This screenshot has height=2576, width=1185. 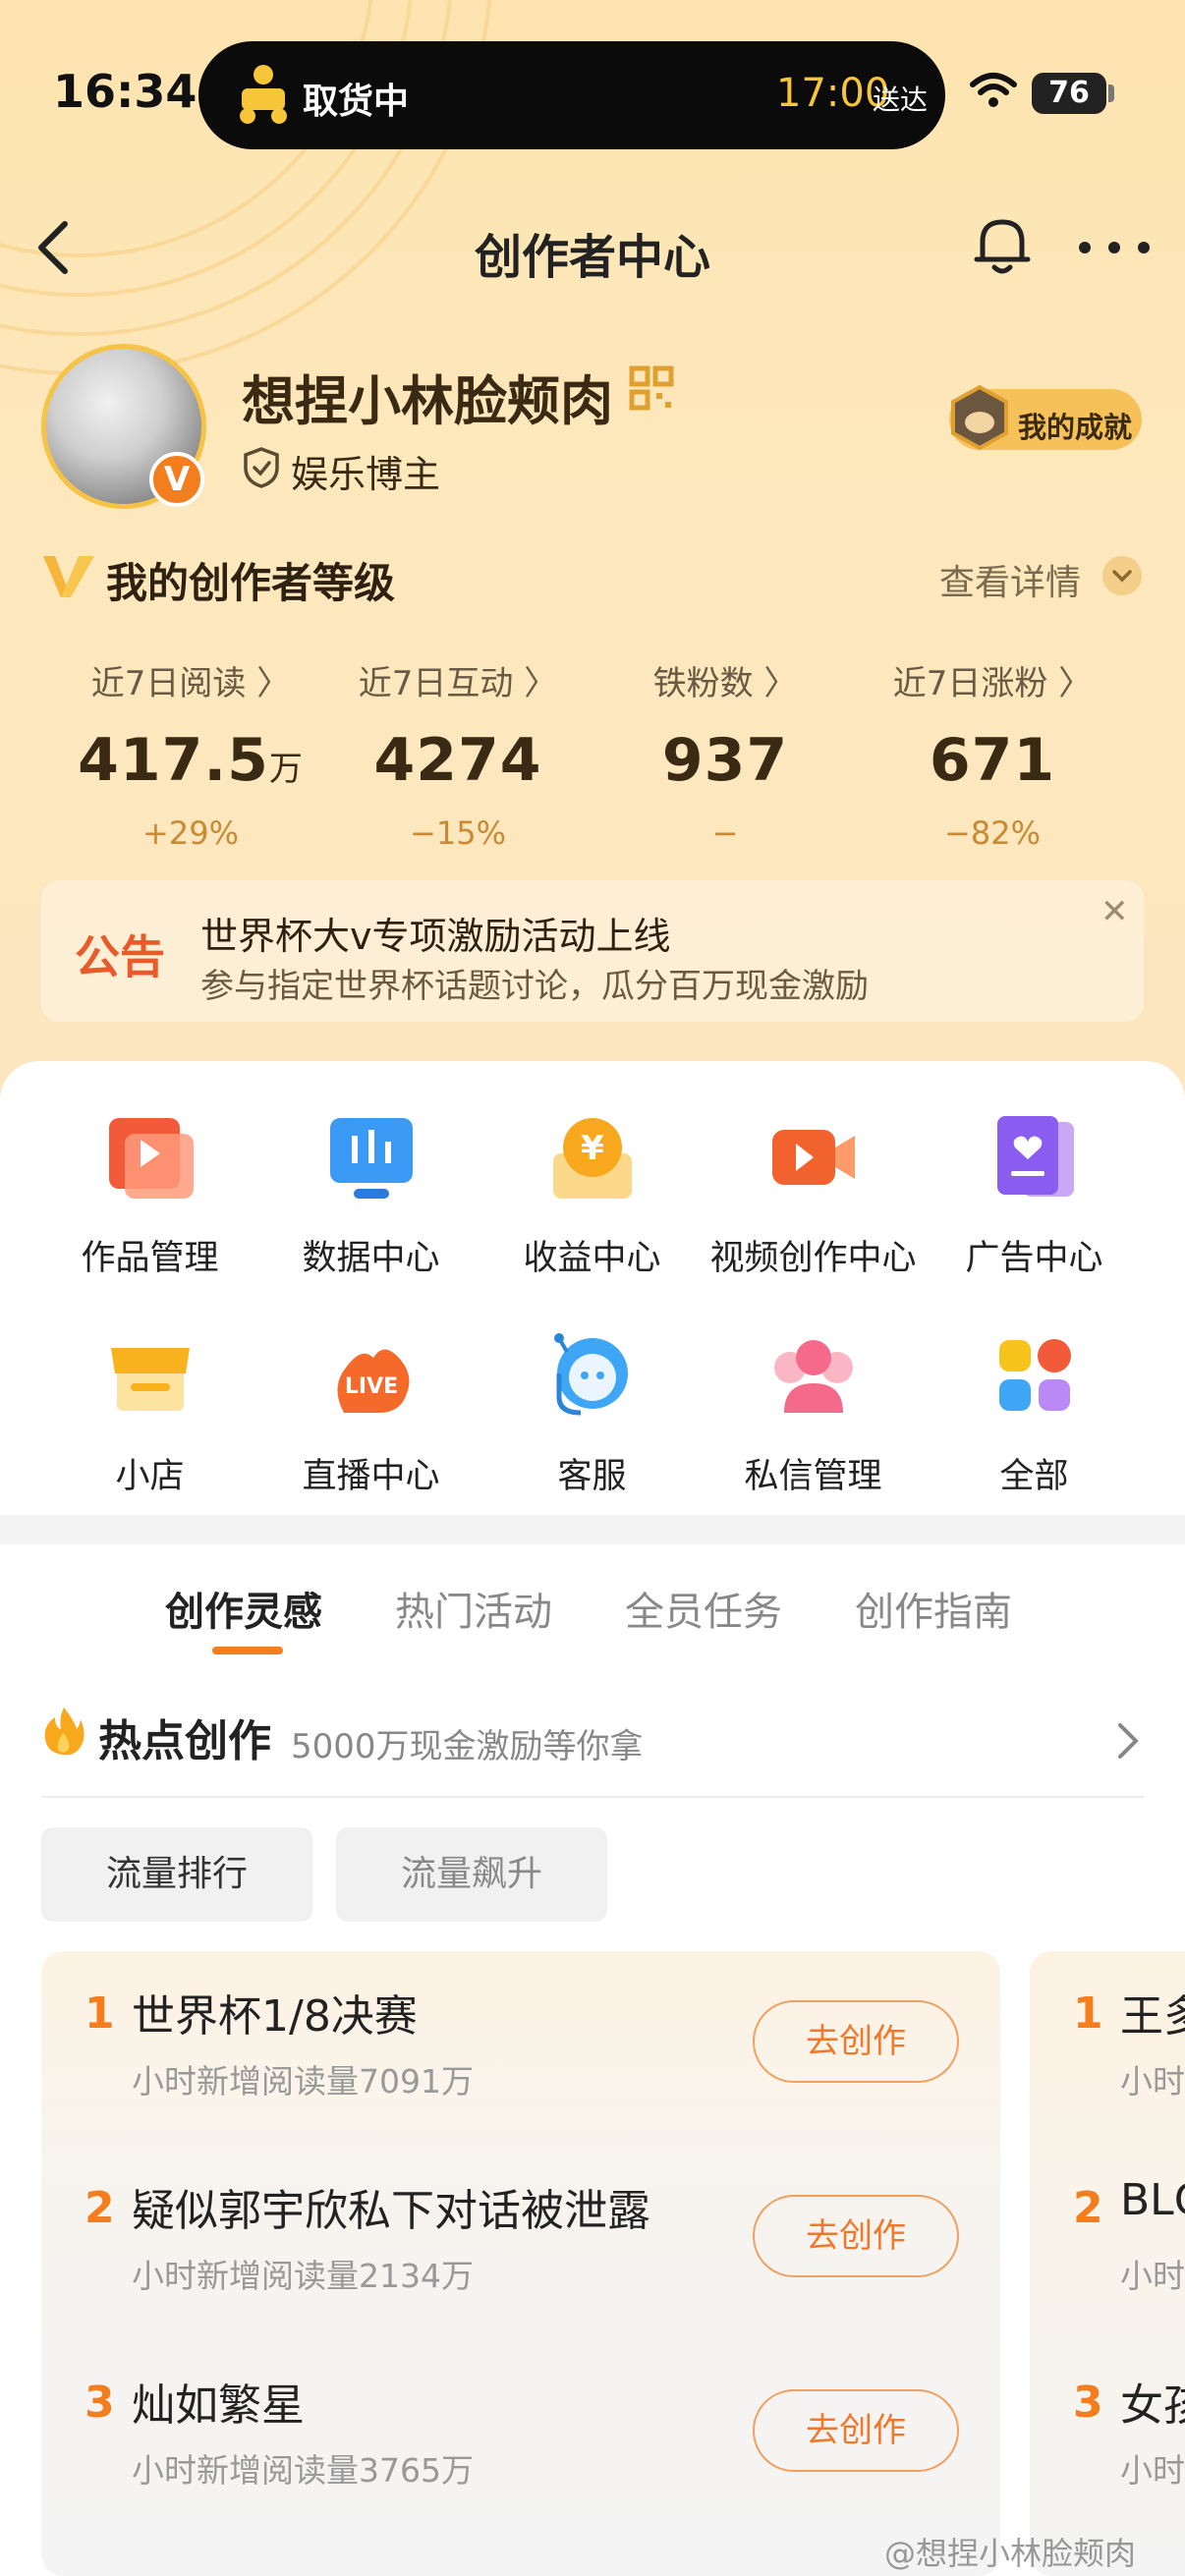 I want to click on tool-ad-center: 广告中心, so click(x=1034, y=1195).